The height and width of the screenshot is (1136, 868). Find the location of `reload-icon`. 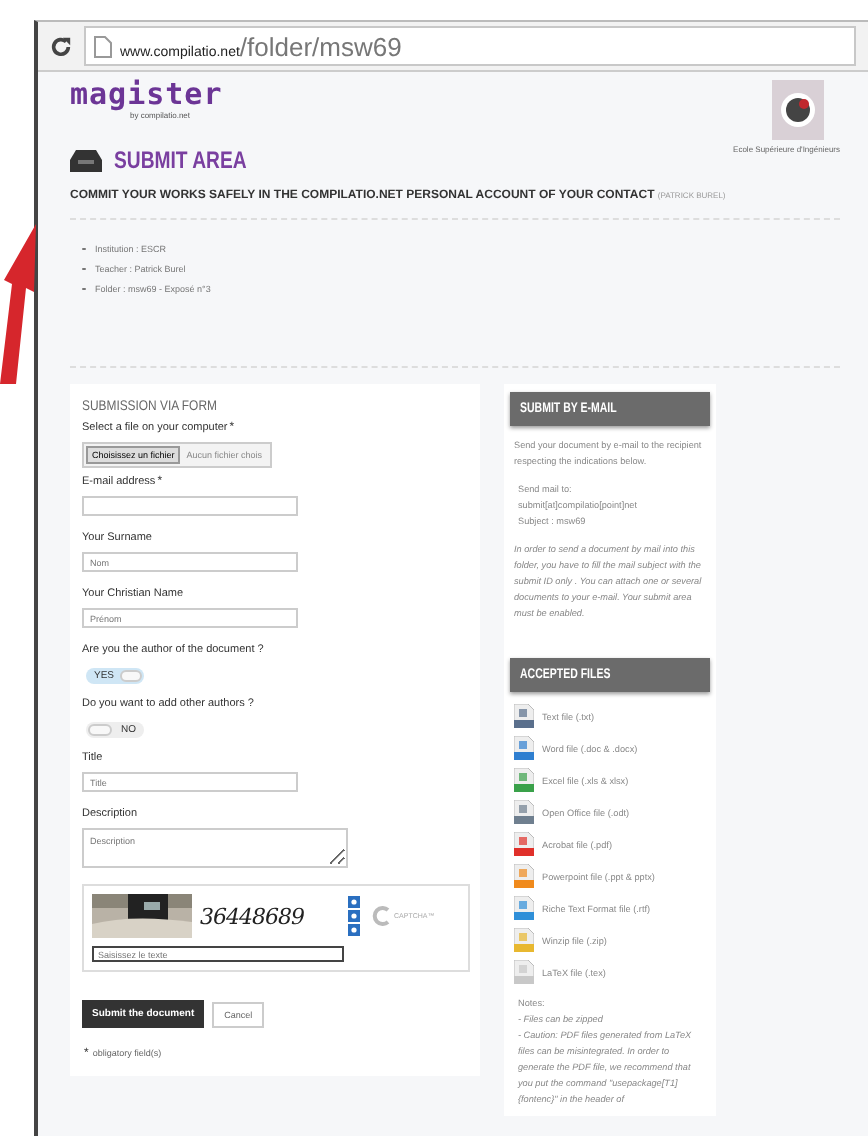

reload-icon is located at coordinates (61, 46).